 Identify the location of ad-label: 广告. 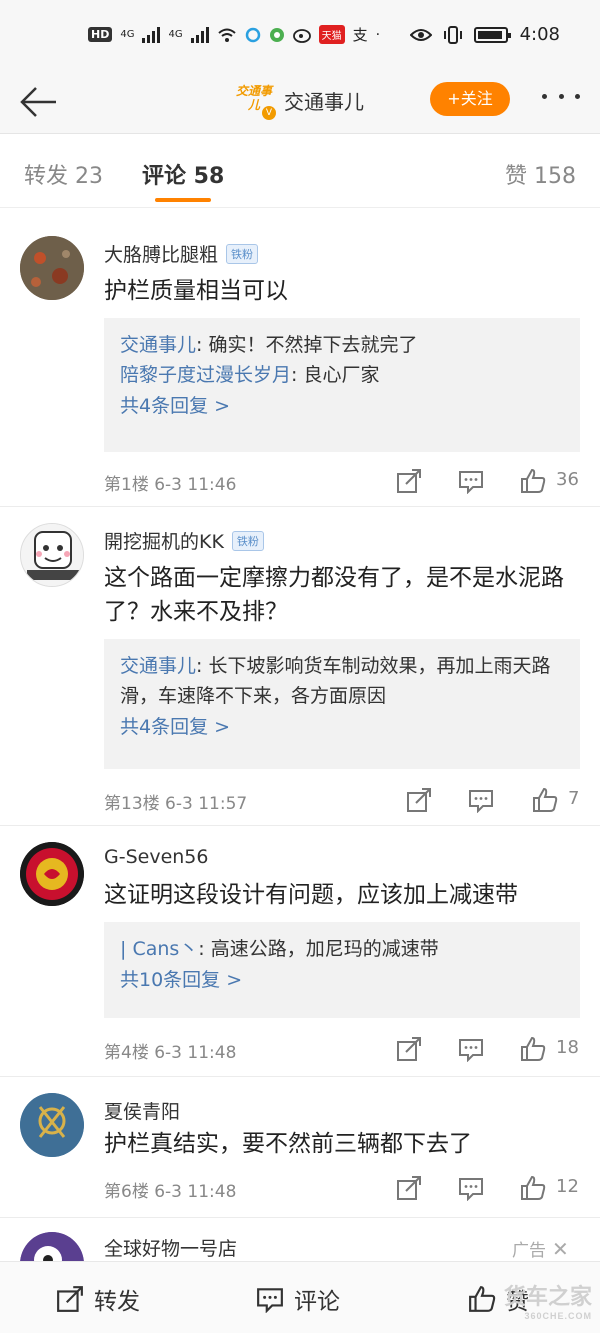
(529, 1251).